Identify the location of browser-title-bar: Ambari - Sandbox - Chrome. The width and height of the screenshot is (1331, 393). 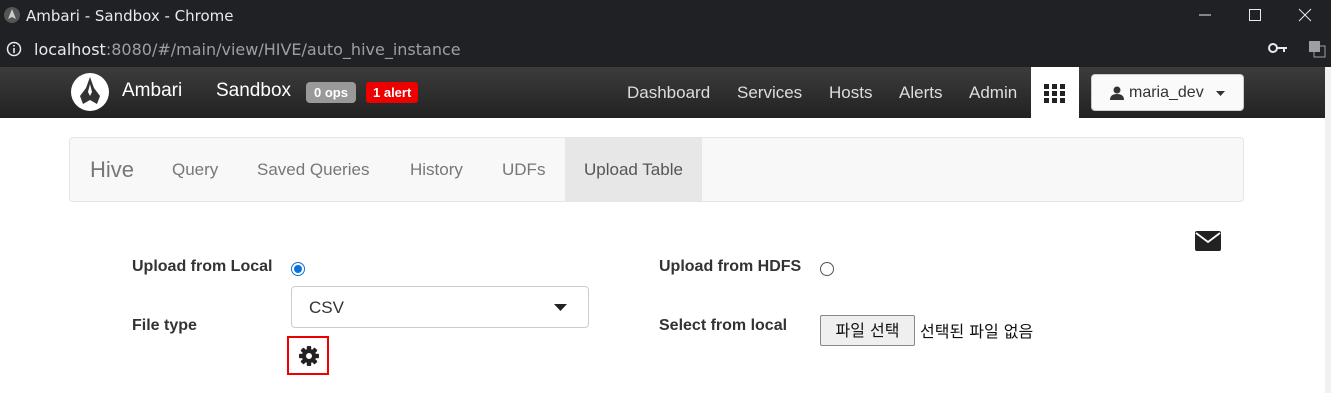
(665, 16).